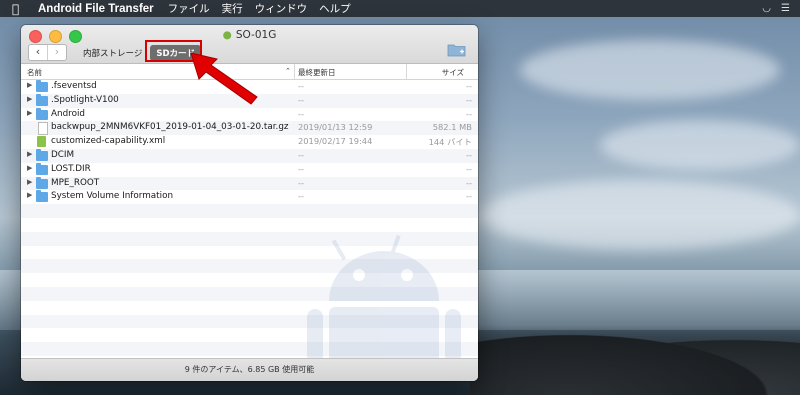 This screenshot has height=395, width=800. Describe the element at coordinates (112, 53) in the screenshot. I see `tab-internal-storage: 内部ストレージ` at that location.